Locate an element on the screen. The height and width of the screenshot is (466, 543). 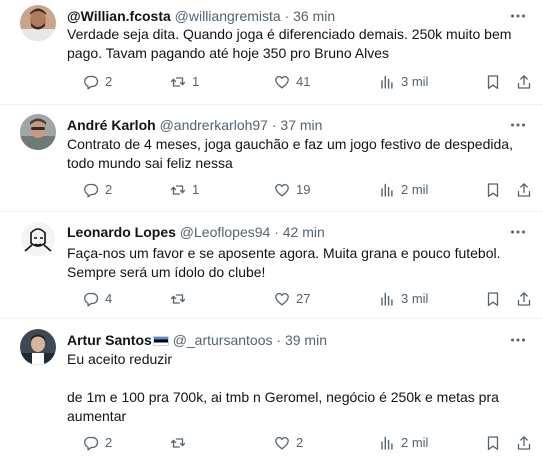
display-name: André Karloh is located at coordinates (111, 125).